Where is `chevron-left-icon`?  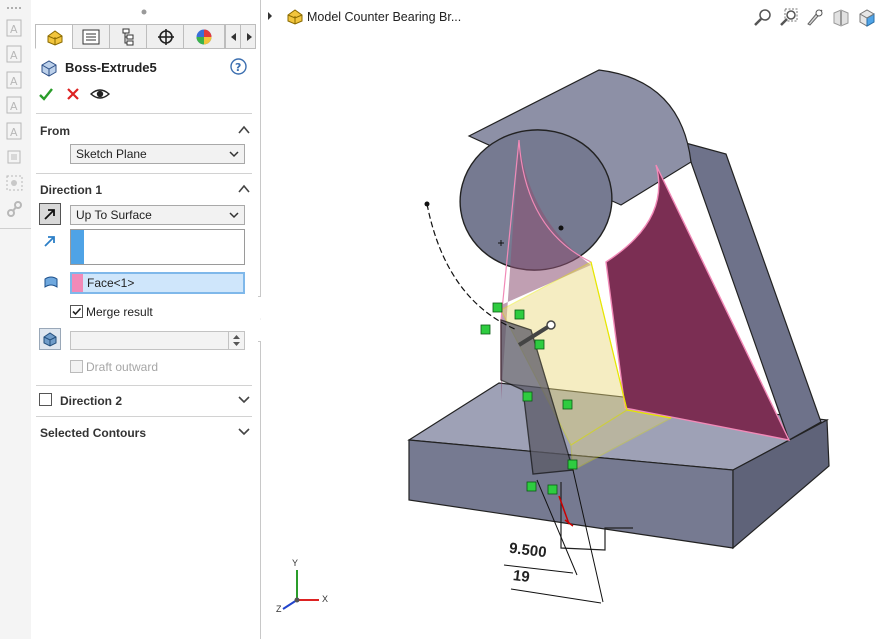 chevron-left-icon is located at coordinates (233, 37).